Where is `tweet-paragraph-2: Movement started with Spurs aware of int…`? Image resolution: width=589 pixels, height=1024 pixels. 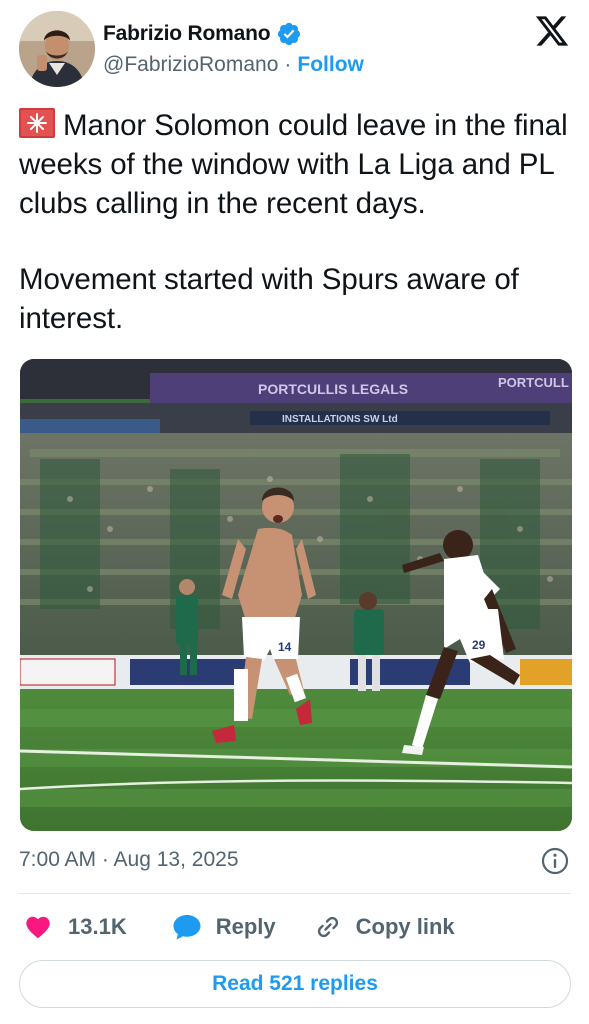 tweet-paragraph-2: Movement started with Spurs aware of int… is located at coordinates (269, 299).